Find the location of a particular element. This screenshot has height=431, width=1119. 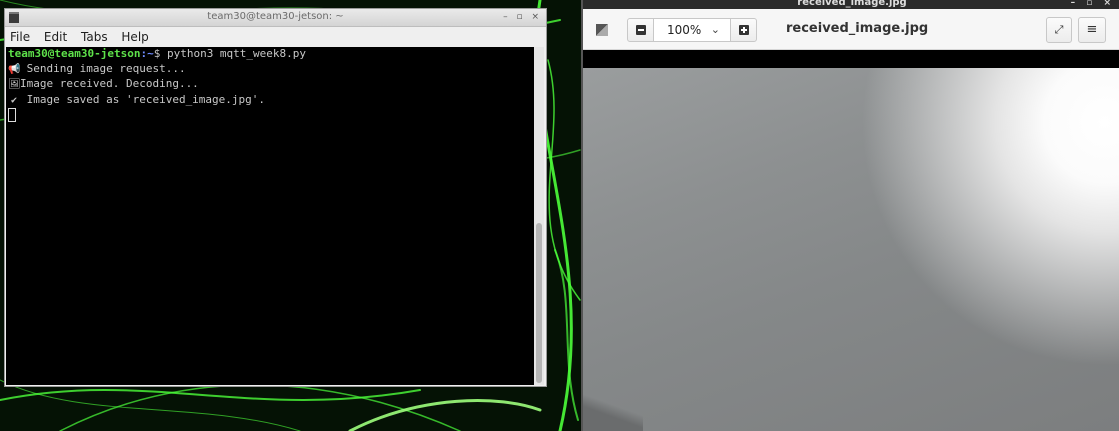

menu-help: Help is located at coordinates (134, 35).